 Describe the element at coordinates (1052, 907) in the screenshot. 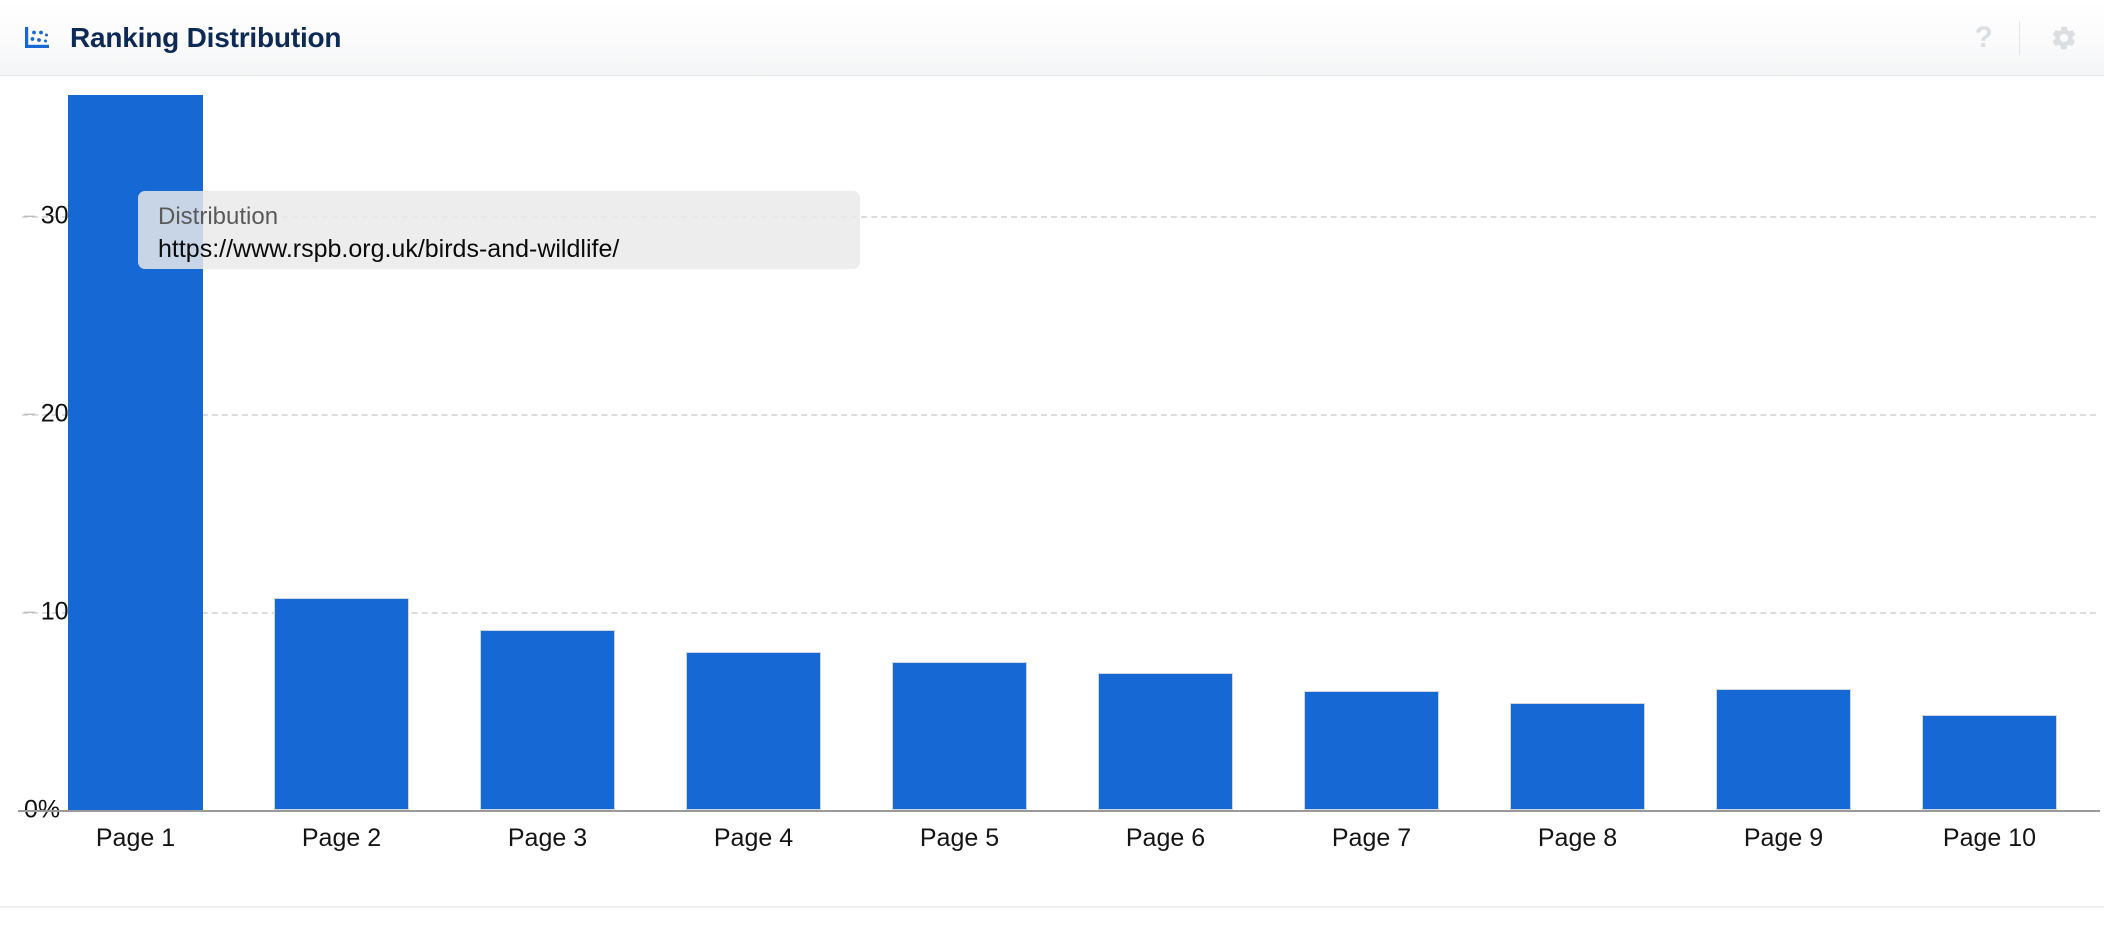

I see `footer-divider` at that location.